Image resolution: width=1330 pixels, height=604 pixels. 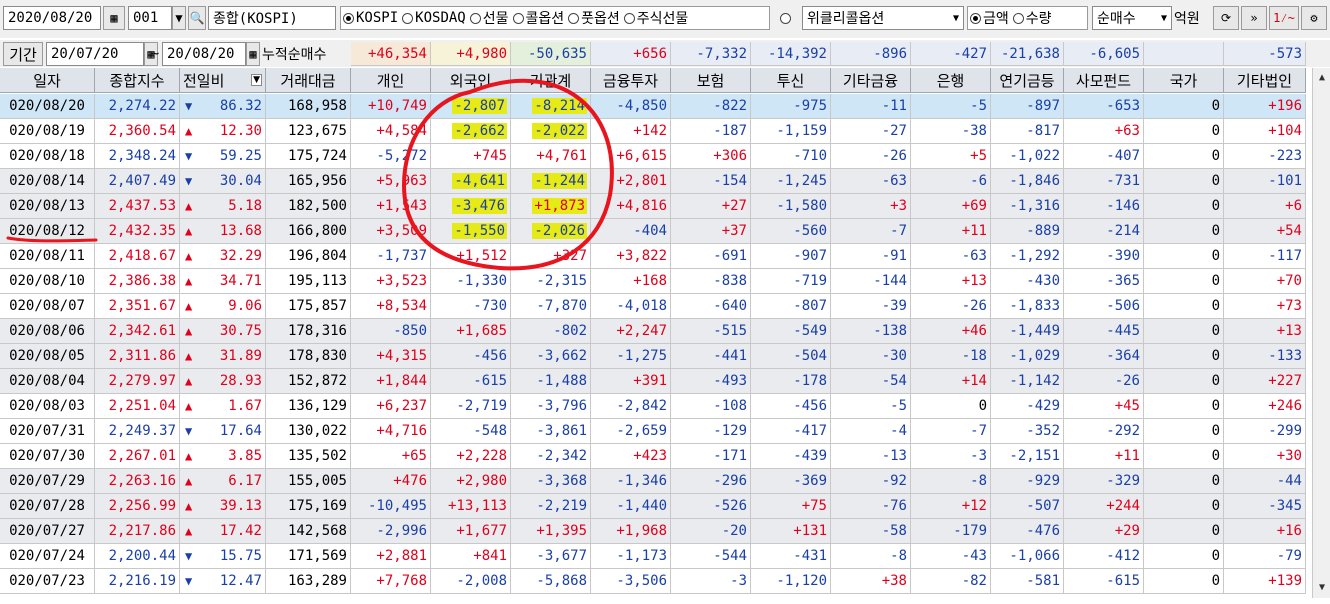 What do you see at coordinates (47, 131) in the screenshot?
I see `cell-date: 020/08/19` at bounding box center [47, 131].